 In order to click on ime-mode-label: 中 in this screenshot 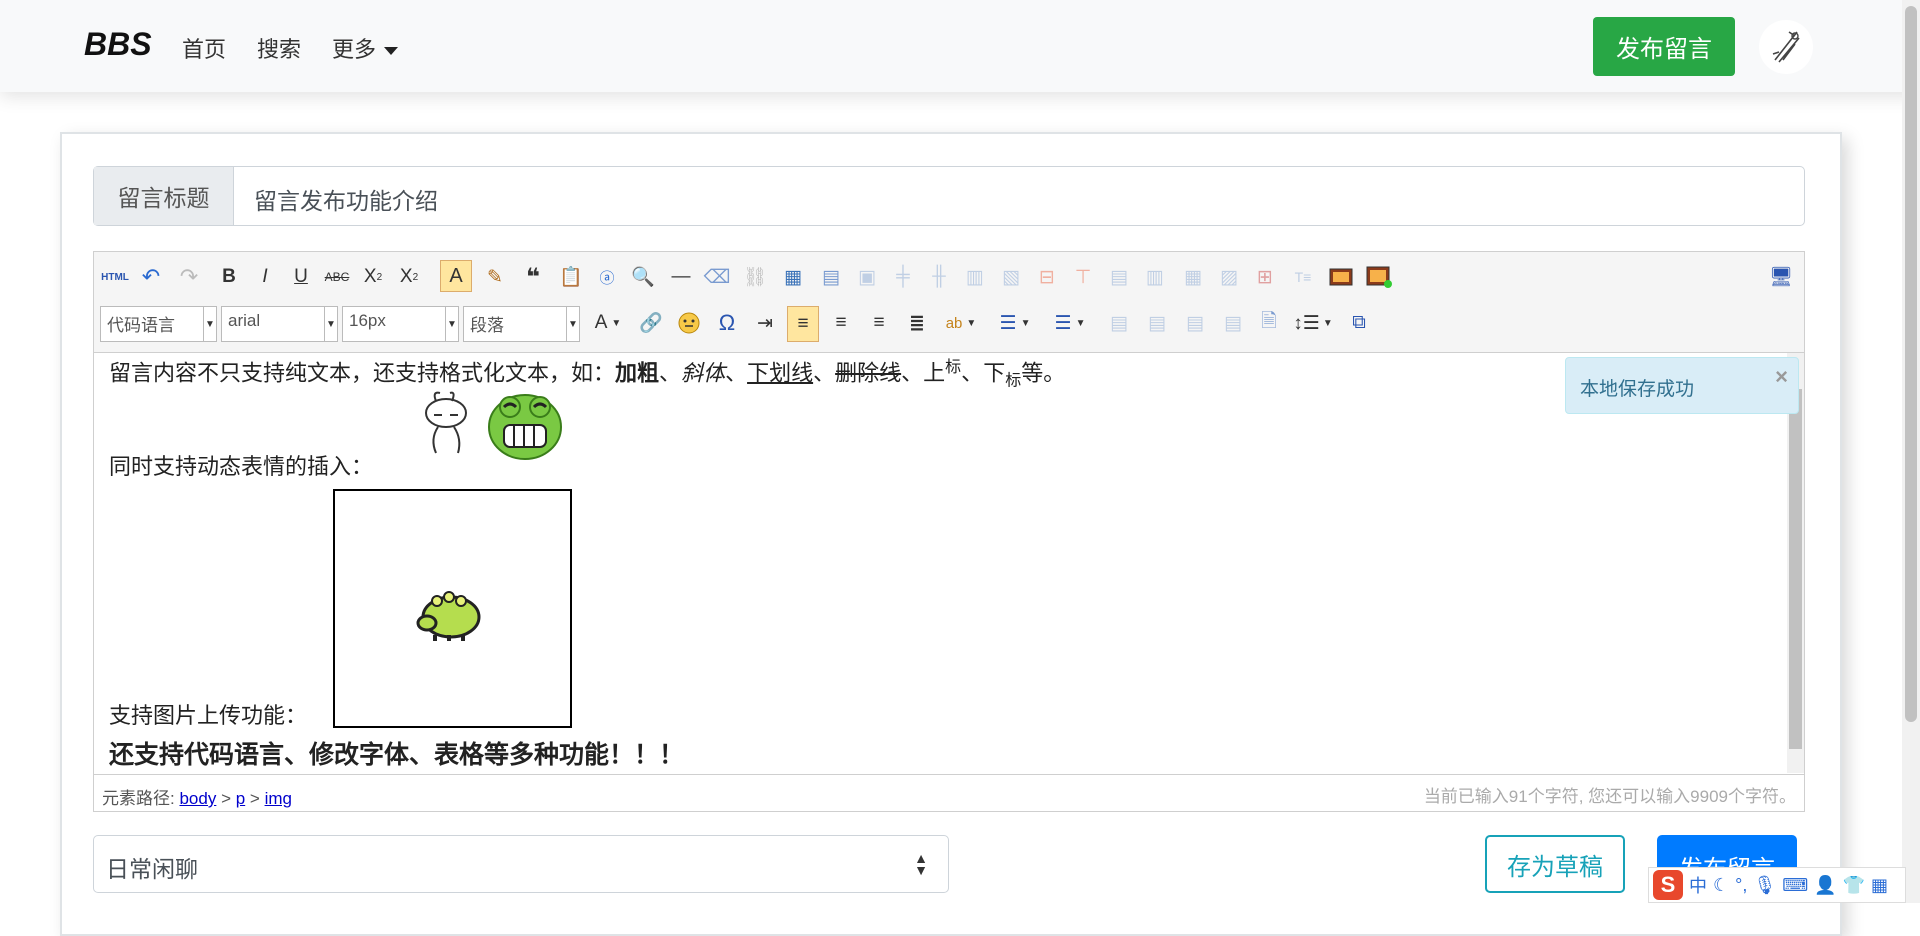, I will do `click(1698, 885)`.